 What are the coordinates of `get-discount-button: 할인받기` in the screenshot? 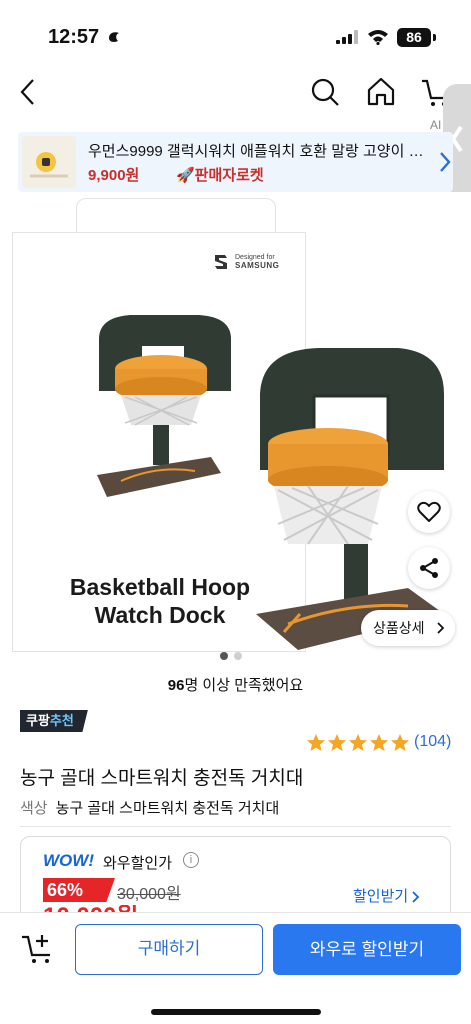 It's located at (386, 895).